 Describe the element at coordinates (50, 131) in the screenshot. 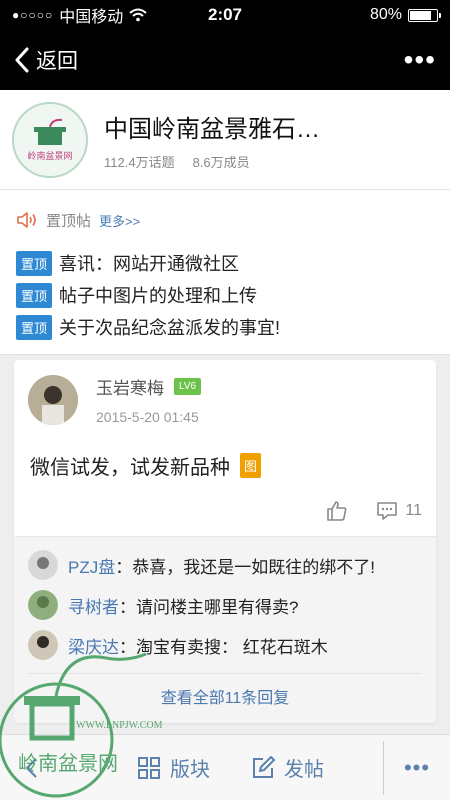

I see `bonsai-logo-icon` at that location.